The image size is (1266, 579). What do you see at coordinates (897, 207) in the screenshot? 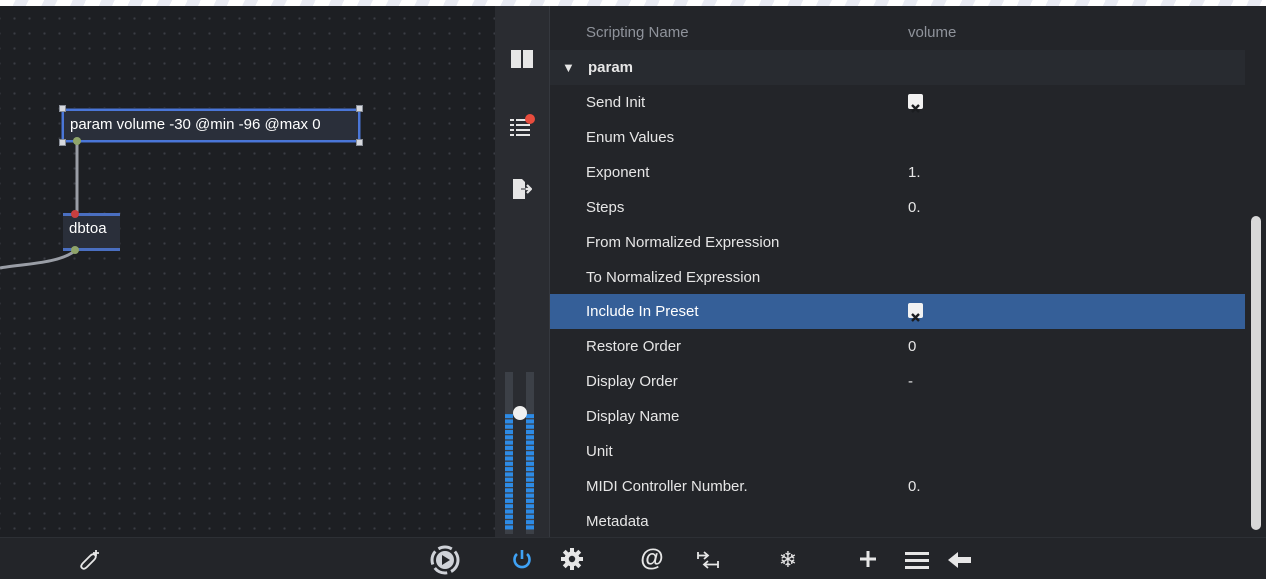
I see `inspector-row-steps: Steps 0.` at bounding box center [897, 207].